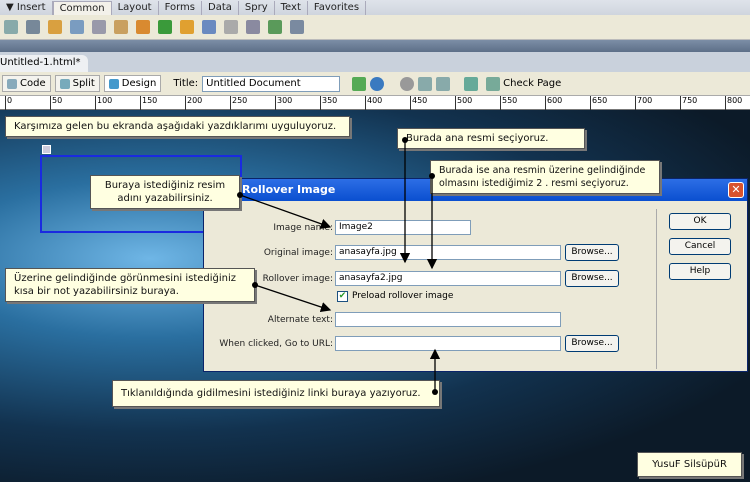  I want to click on arrow-alternate-text, so click(293, 298).